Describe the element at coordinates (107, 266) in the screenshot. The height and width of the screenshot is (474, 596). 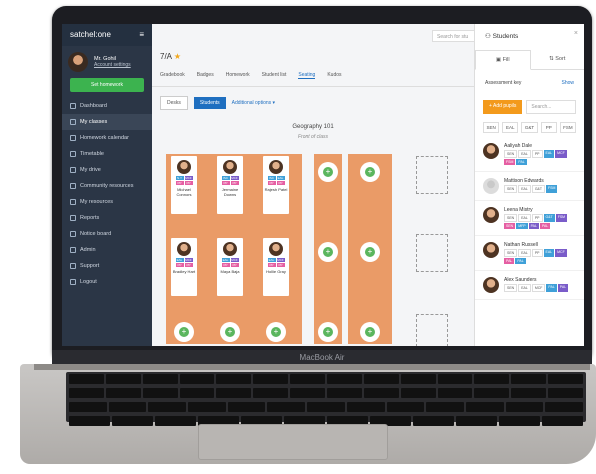
I see `sidebar-item: Support` at that location.